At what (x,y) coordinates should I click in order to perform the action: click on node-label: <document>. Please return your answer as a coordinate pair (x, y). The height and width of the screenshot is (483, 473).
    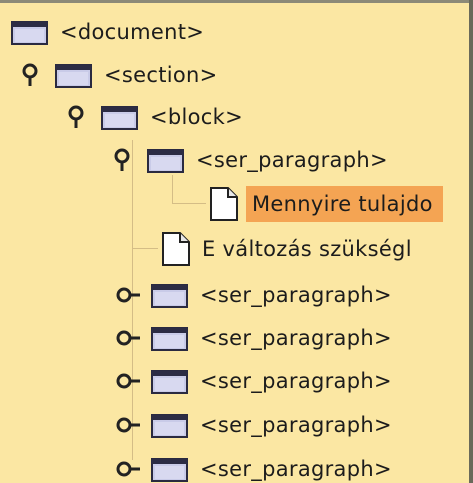
    Looking at the image, I should click on (132, 32).